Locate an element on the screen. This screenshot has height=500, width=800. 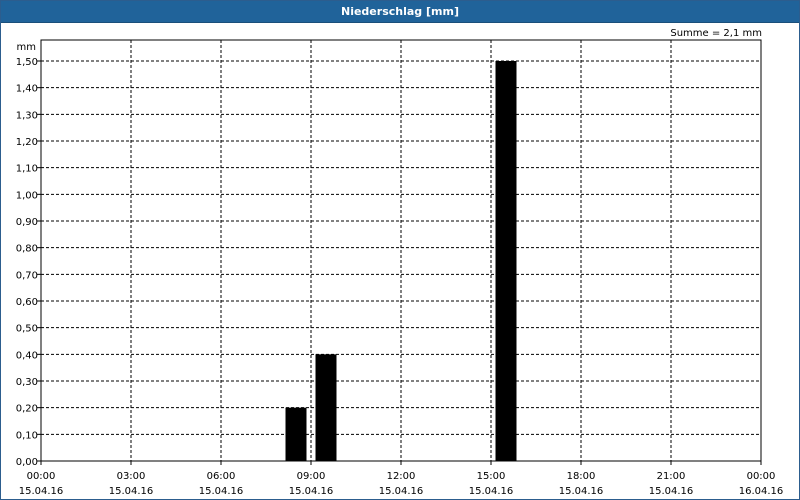
y-tick-label: 1,40 is located at coordinates (27, 89).